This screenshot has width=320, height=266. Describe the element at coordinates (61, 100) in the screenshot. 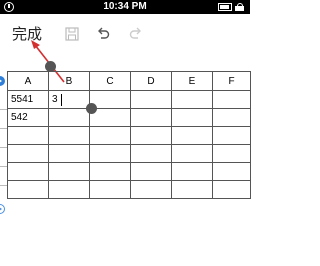

I see `text-cursor` at that location.